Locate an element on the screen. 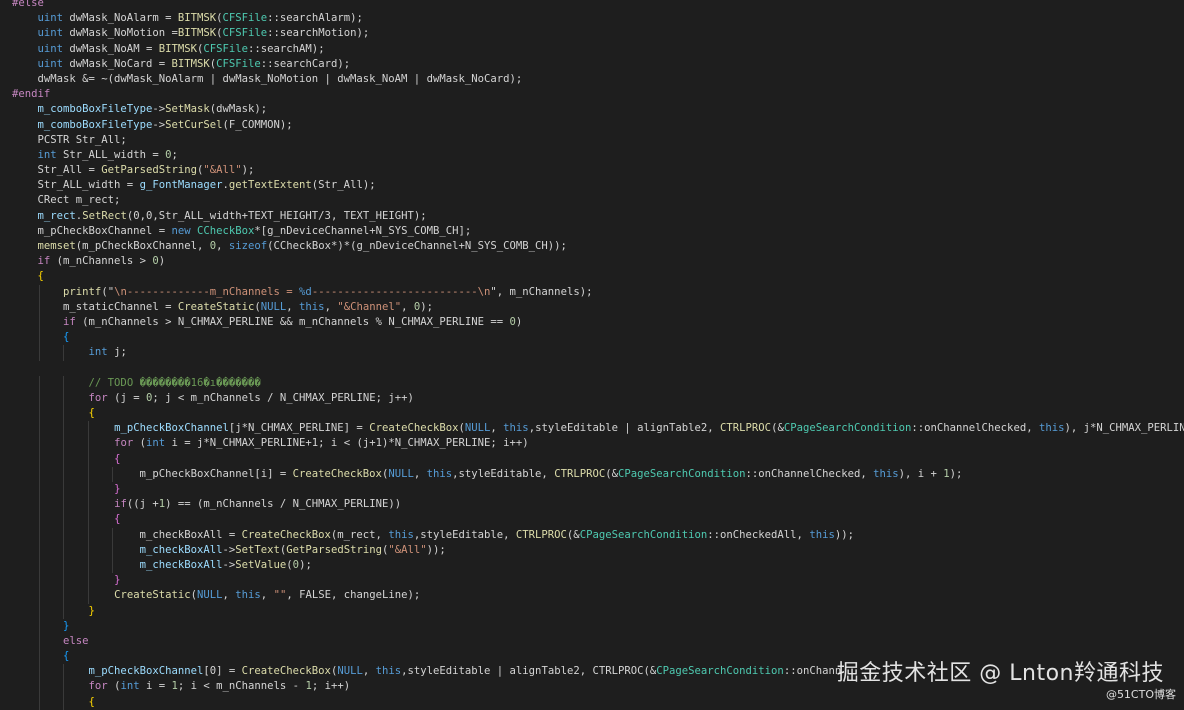 The width and height of the screenshot is (1184, 710). code-token: "&All" is located at coordinates (222, 170).